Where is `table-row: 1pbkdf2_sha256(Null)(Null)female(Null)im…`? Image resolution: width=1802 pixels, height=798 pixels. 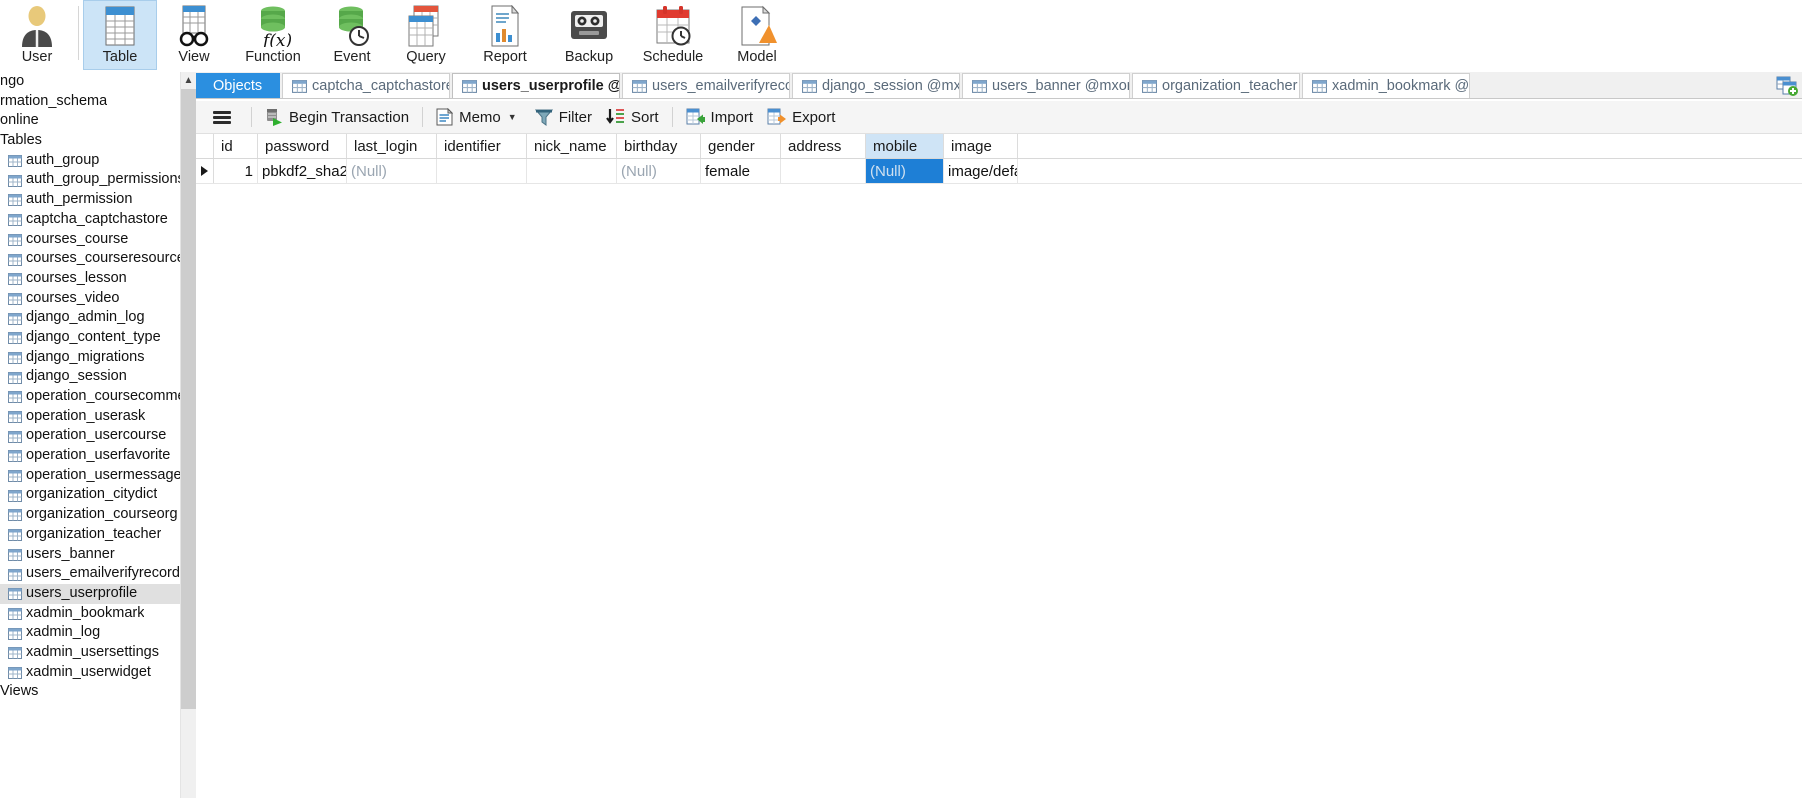
table-row: 1pbkdf2_sha256(Null)(Null)female(Null)im… is located at coordinates (999, 171).